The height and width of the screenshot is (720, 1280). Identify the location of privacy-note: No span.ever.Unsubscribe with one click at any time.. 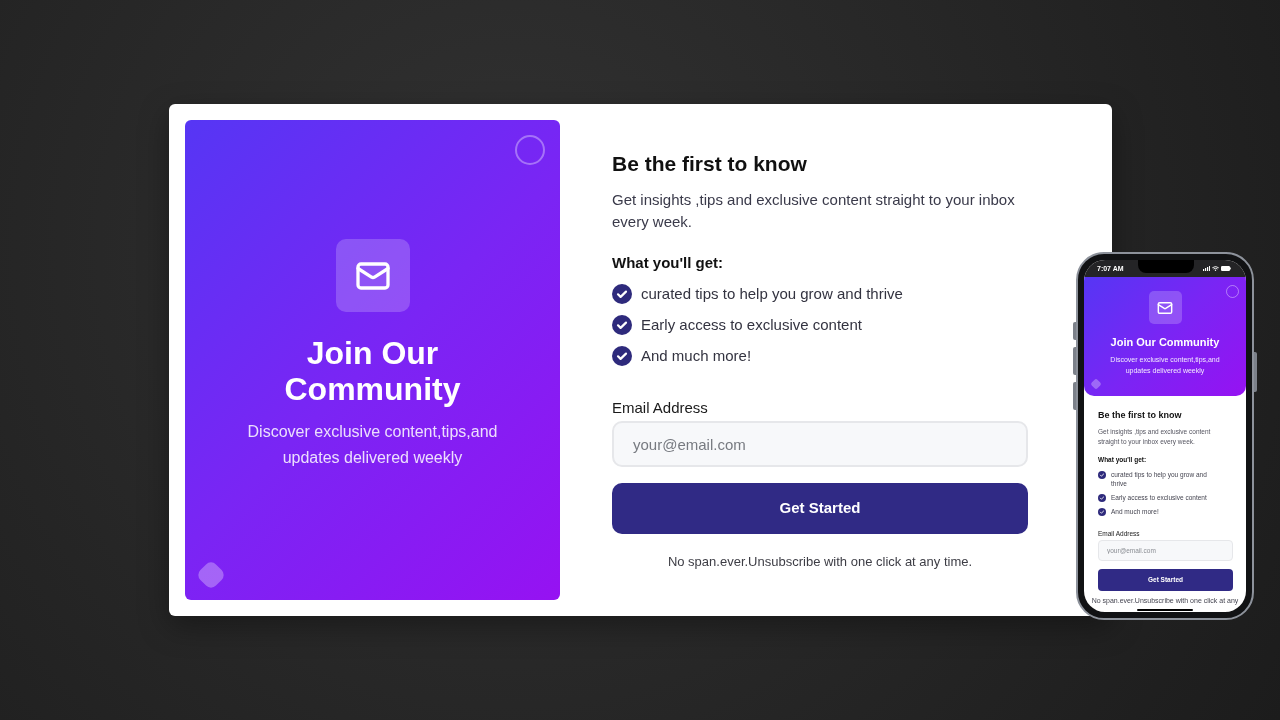
(820, 562).